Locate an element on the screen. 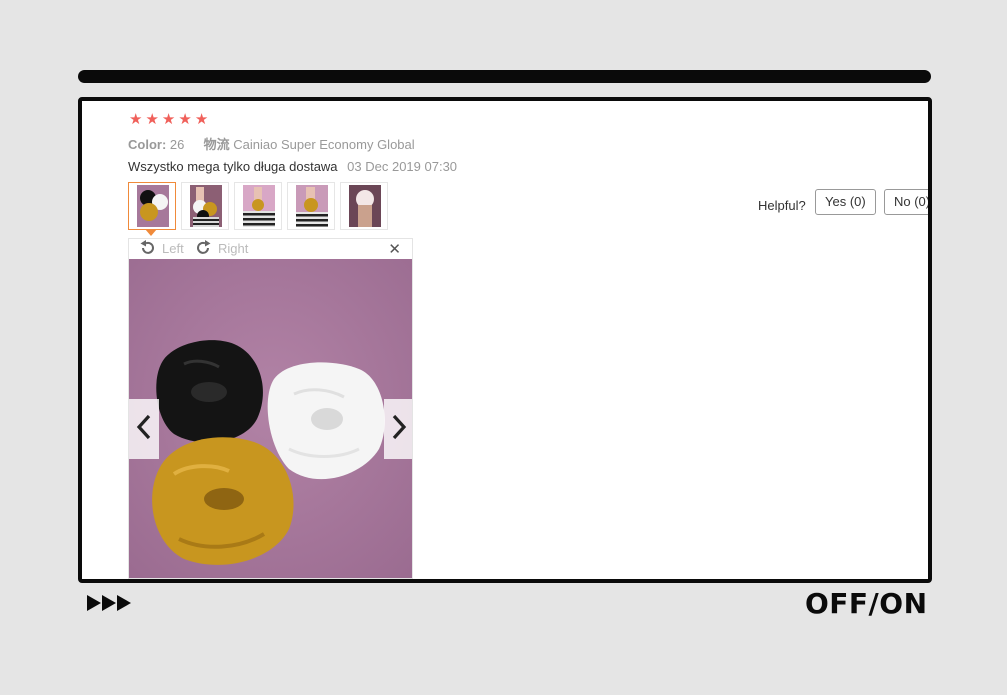  helpful-label: Helpful? is located at coordinates (782, 205).